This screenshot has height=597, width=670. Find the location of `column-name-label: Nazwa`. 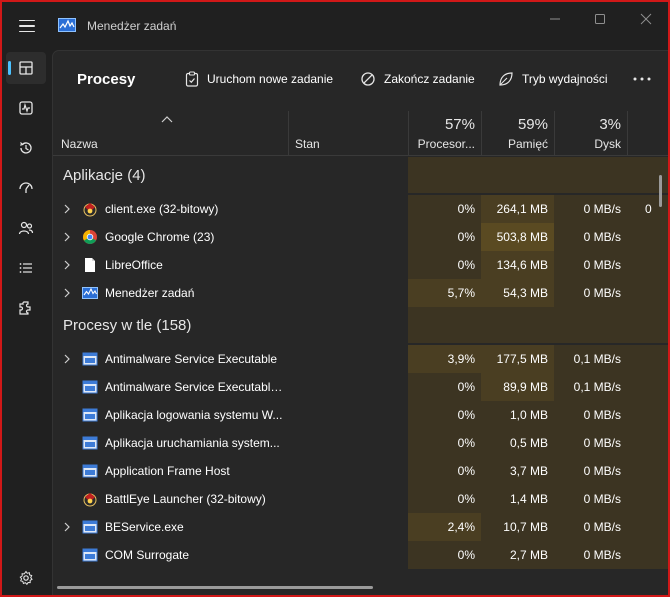

column-name-label: Nazwa is located at coordinates (79, 144).